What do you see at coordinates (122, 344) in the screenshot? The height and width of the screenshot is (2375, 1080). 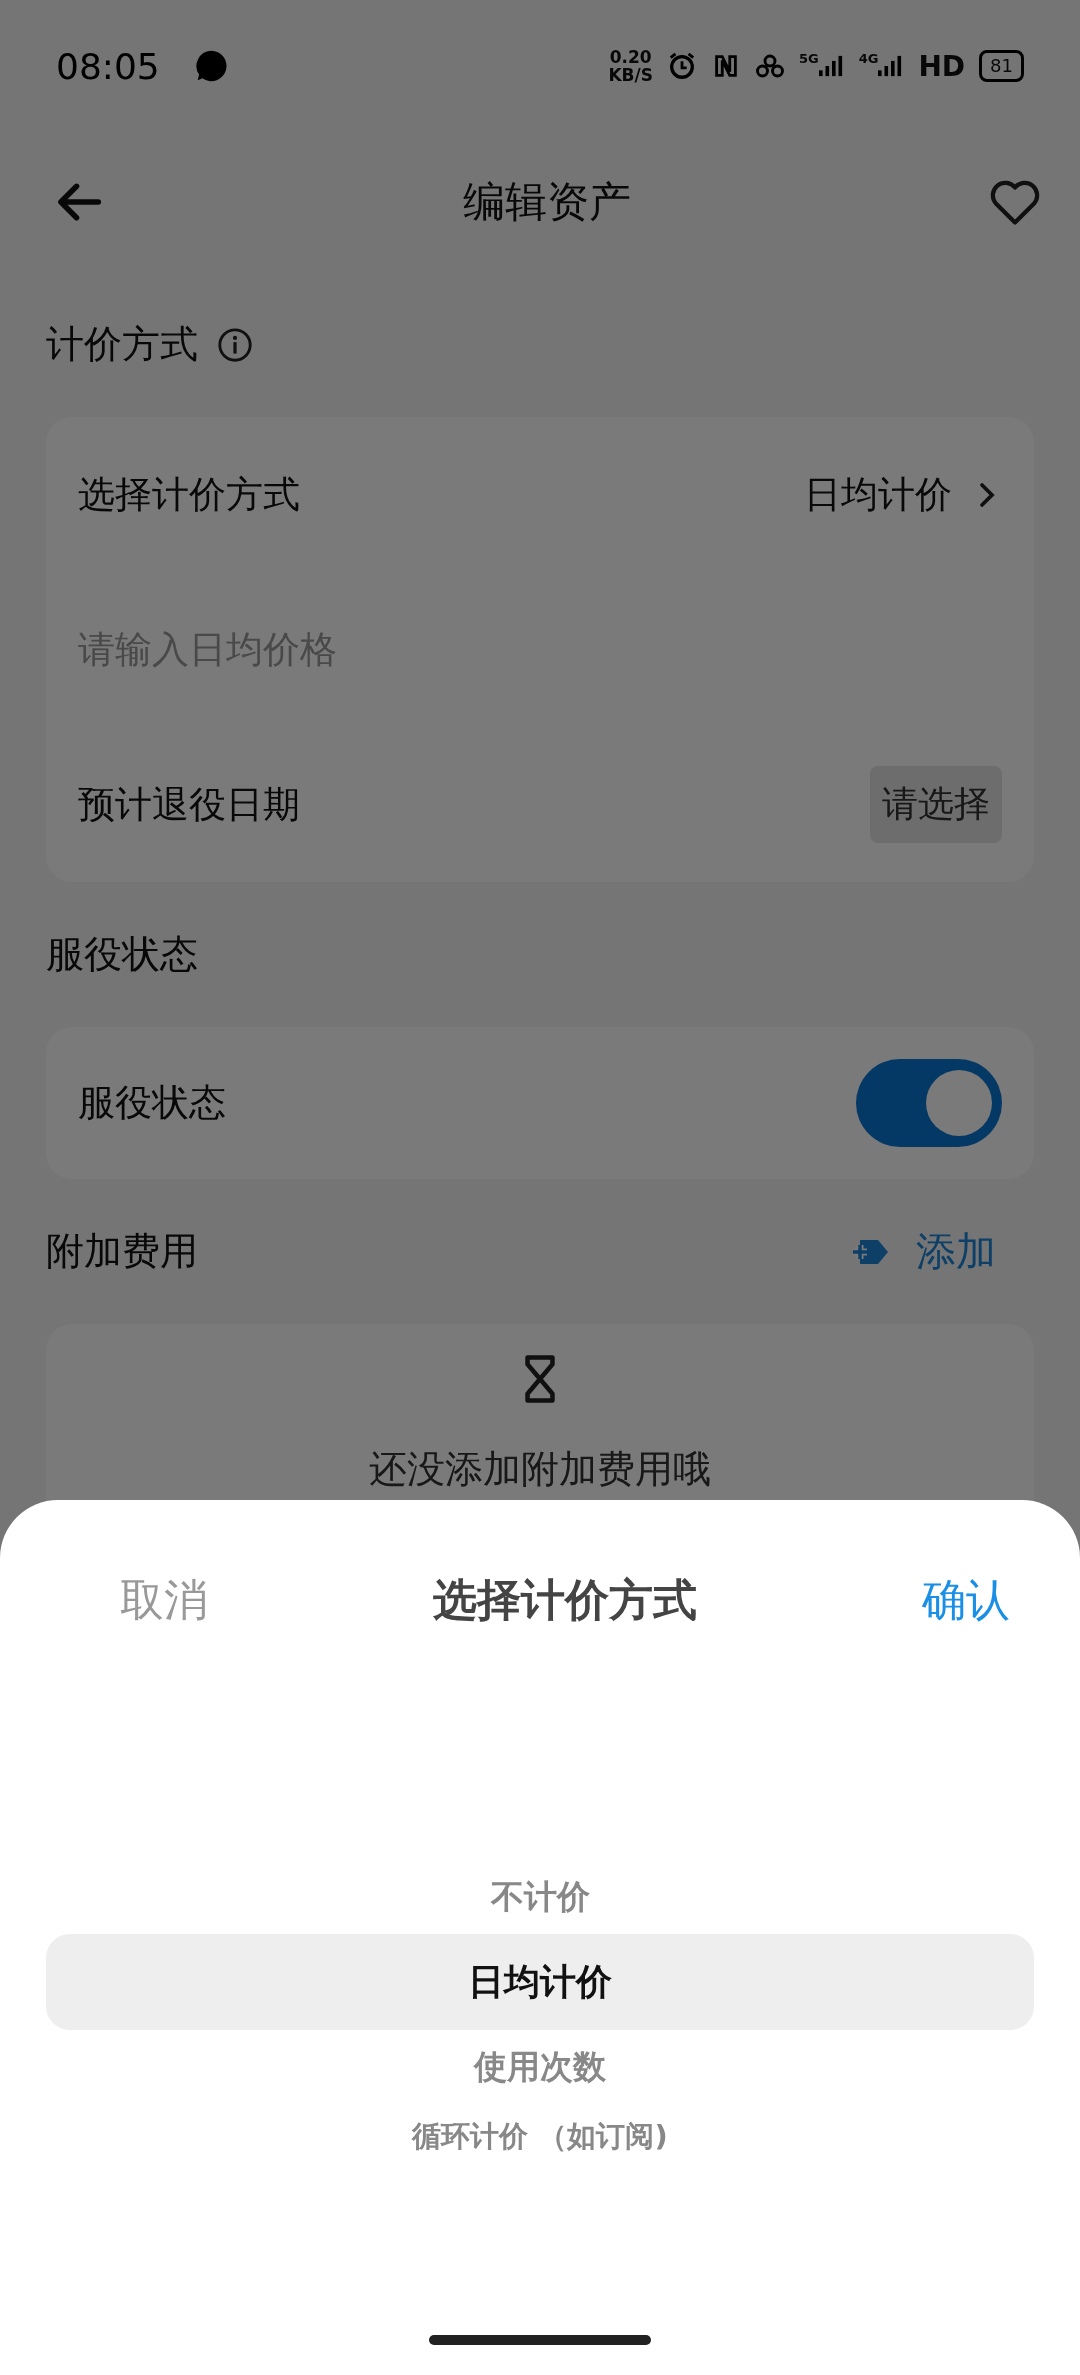 I see `section-title: 计价方式` at bounding box center [122, 344].